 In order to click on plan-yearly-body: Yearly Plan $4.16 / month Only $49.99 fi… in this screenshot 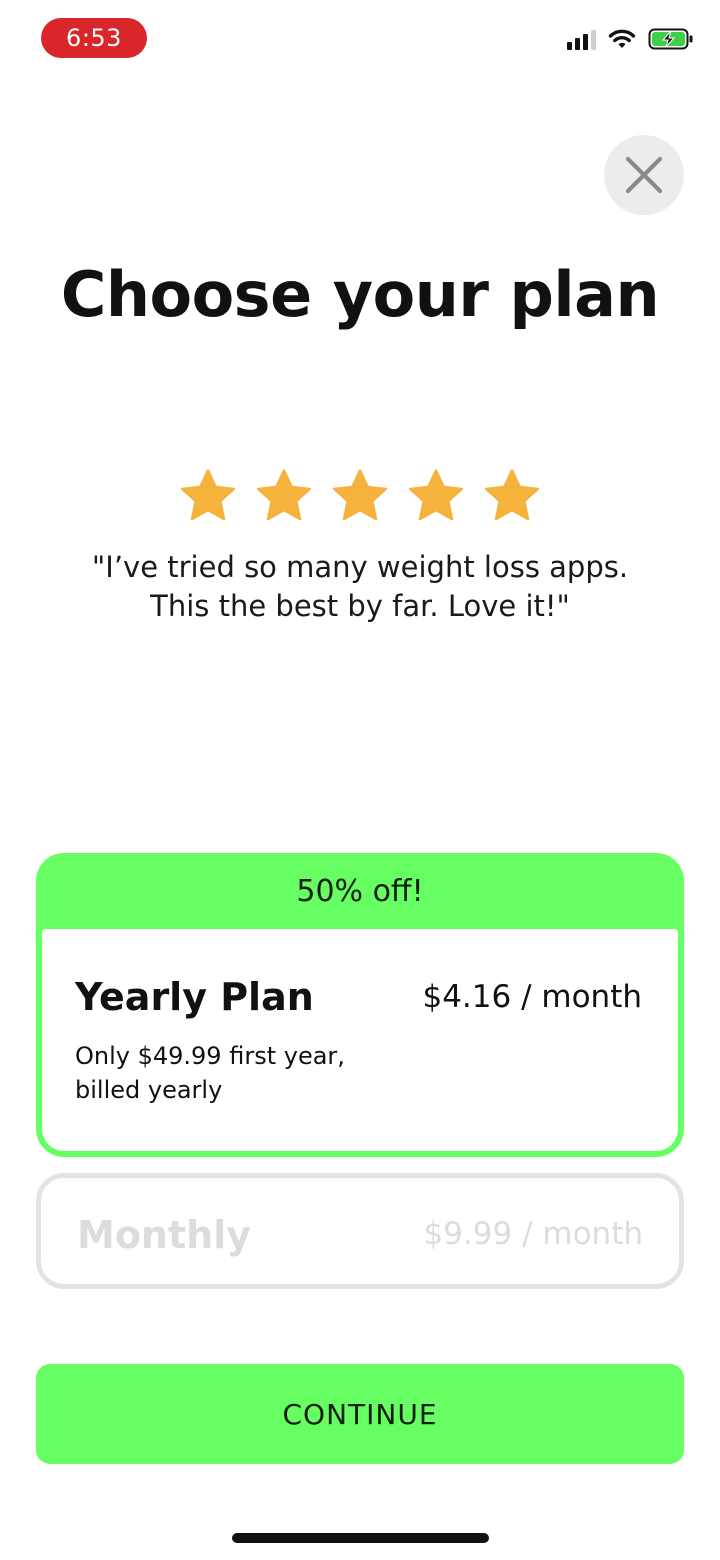, I will do `click(360, 1040)`.